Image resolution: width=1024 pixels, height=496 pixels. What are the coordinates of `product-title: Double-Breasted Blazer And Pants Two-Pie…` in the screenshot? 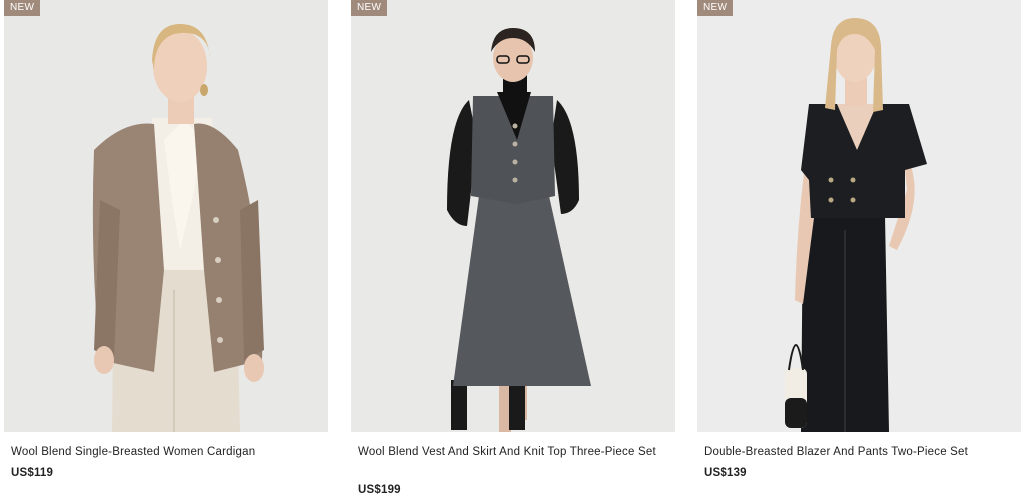 It's located at (854, 452).